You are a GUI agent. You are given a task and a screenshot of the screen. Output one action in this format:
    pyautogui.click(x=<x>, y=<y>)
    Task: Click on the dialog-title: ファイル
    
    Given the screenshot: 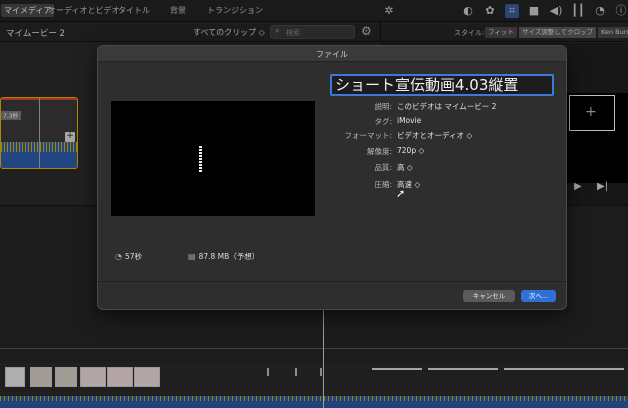 What is the action you would take?
    pyautogui.click(x=332, y=54)
    